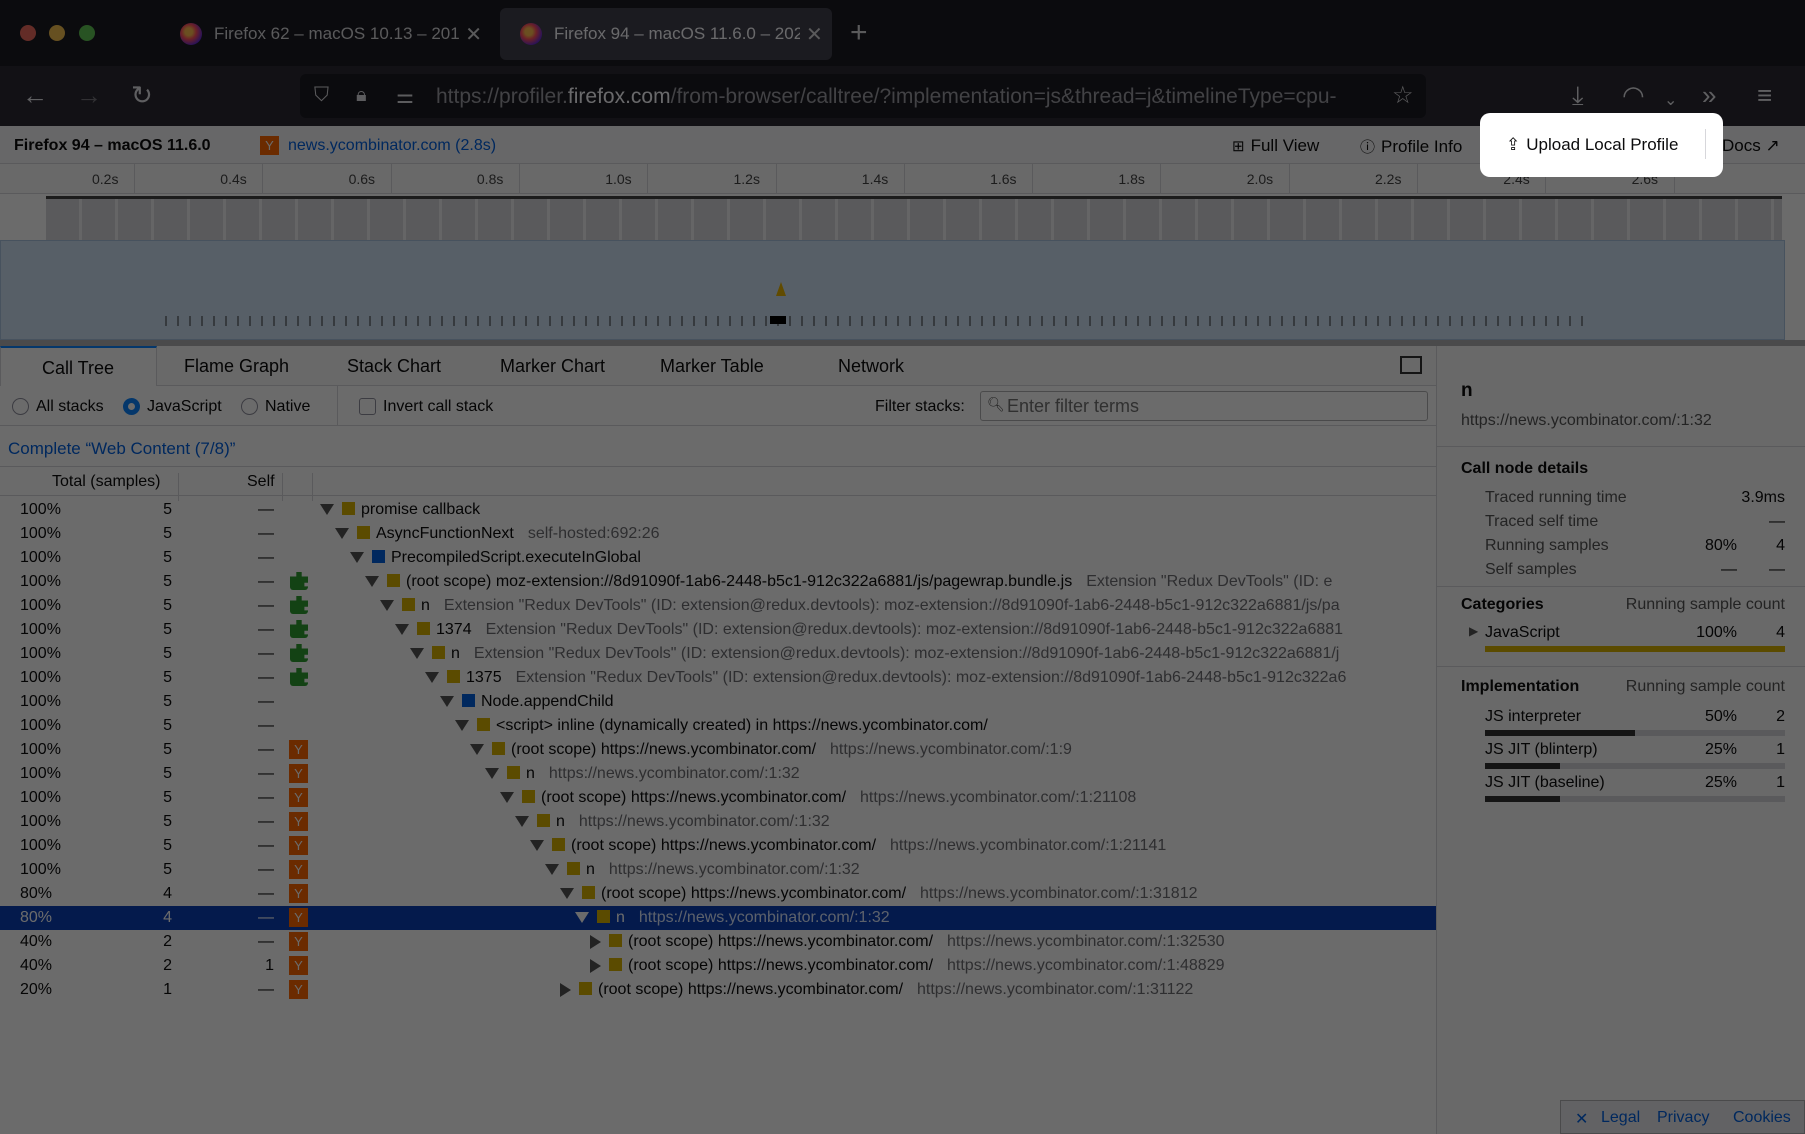 Image resolution: width=1805 pixels, height=1134 pixels. I want to click on all-stacks-label: All stacks, so click(70, 407).